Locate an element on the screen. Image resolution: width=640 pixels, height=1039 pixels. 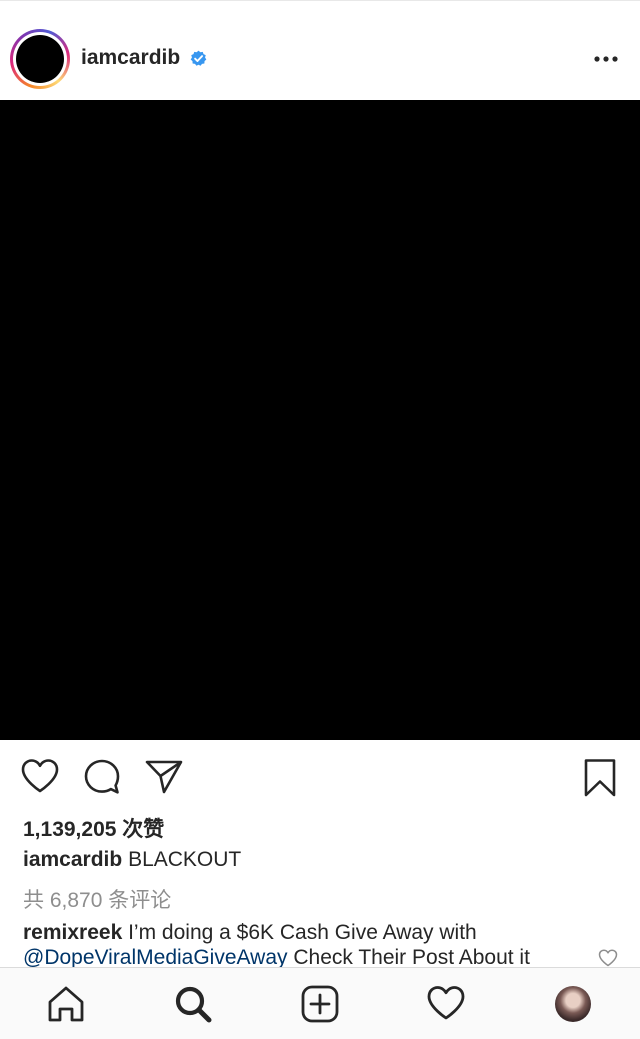
story-ring-avatar is located at coordinates (40, 59).